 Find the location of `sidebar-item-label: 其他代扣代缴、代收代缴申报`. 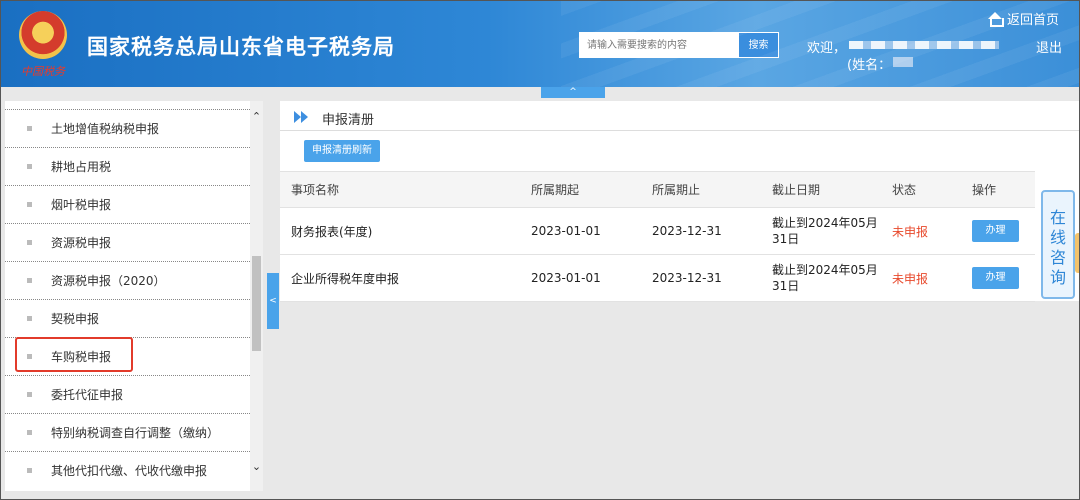

sidebar-item-label: 其他代扣代缴、代收代缴申报 is located at coordinates (129, 471).